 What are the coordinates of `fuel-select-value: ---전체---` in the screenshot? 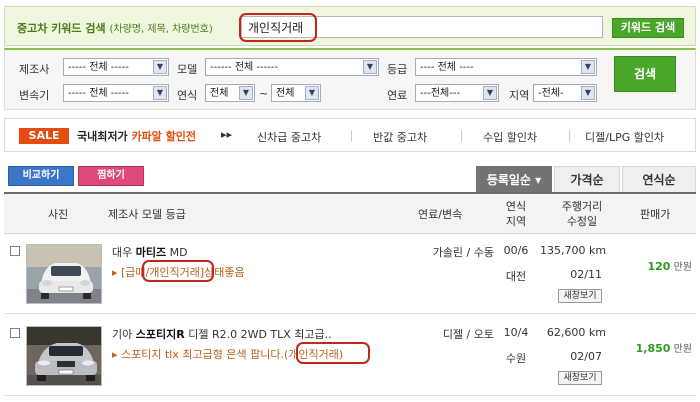 It's located at (440, 93).